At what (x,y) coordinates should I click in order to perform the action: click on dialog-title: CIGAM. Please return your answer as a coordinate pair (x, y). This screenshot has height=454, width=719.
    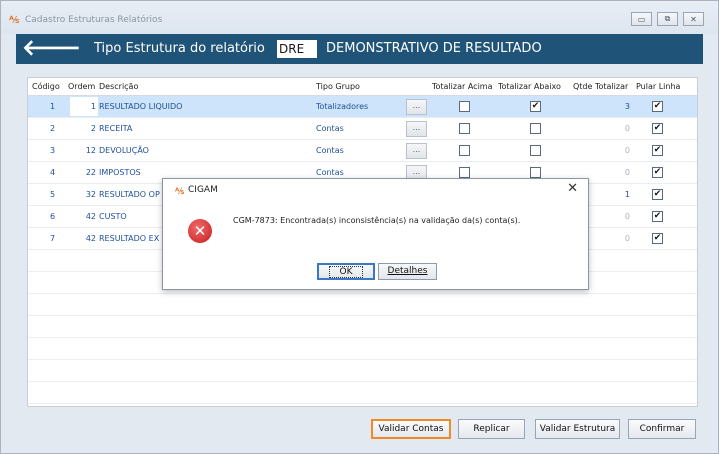
    Looking at the image, I should click on (203, 190).